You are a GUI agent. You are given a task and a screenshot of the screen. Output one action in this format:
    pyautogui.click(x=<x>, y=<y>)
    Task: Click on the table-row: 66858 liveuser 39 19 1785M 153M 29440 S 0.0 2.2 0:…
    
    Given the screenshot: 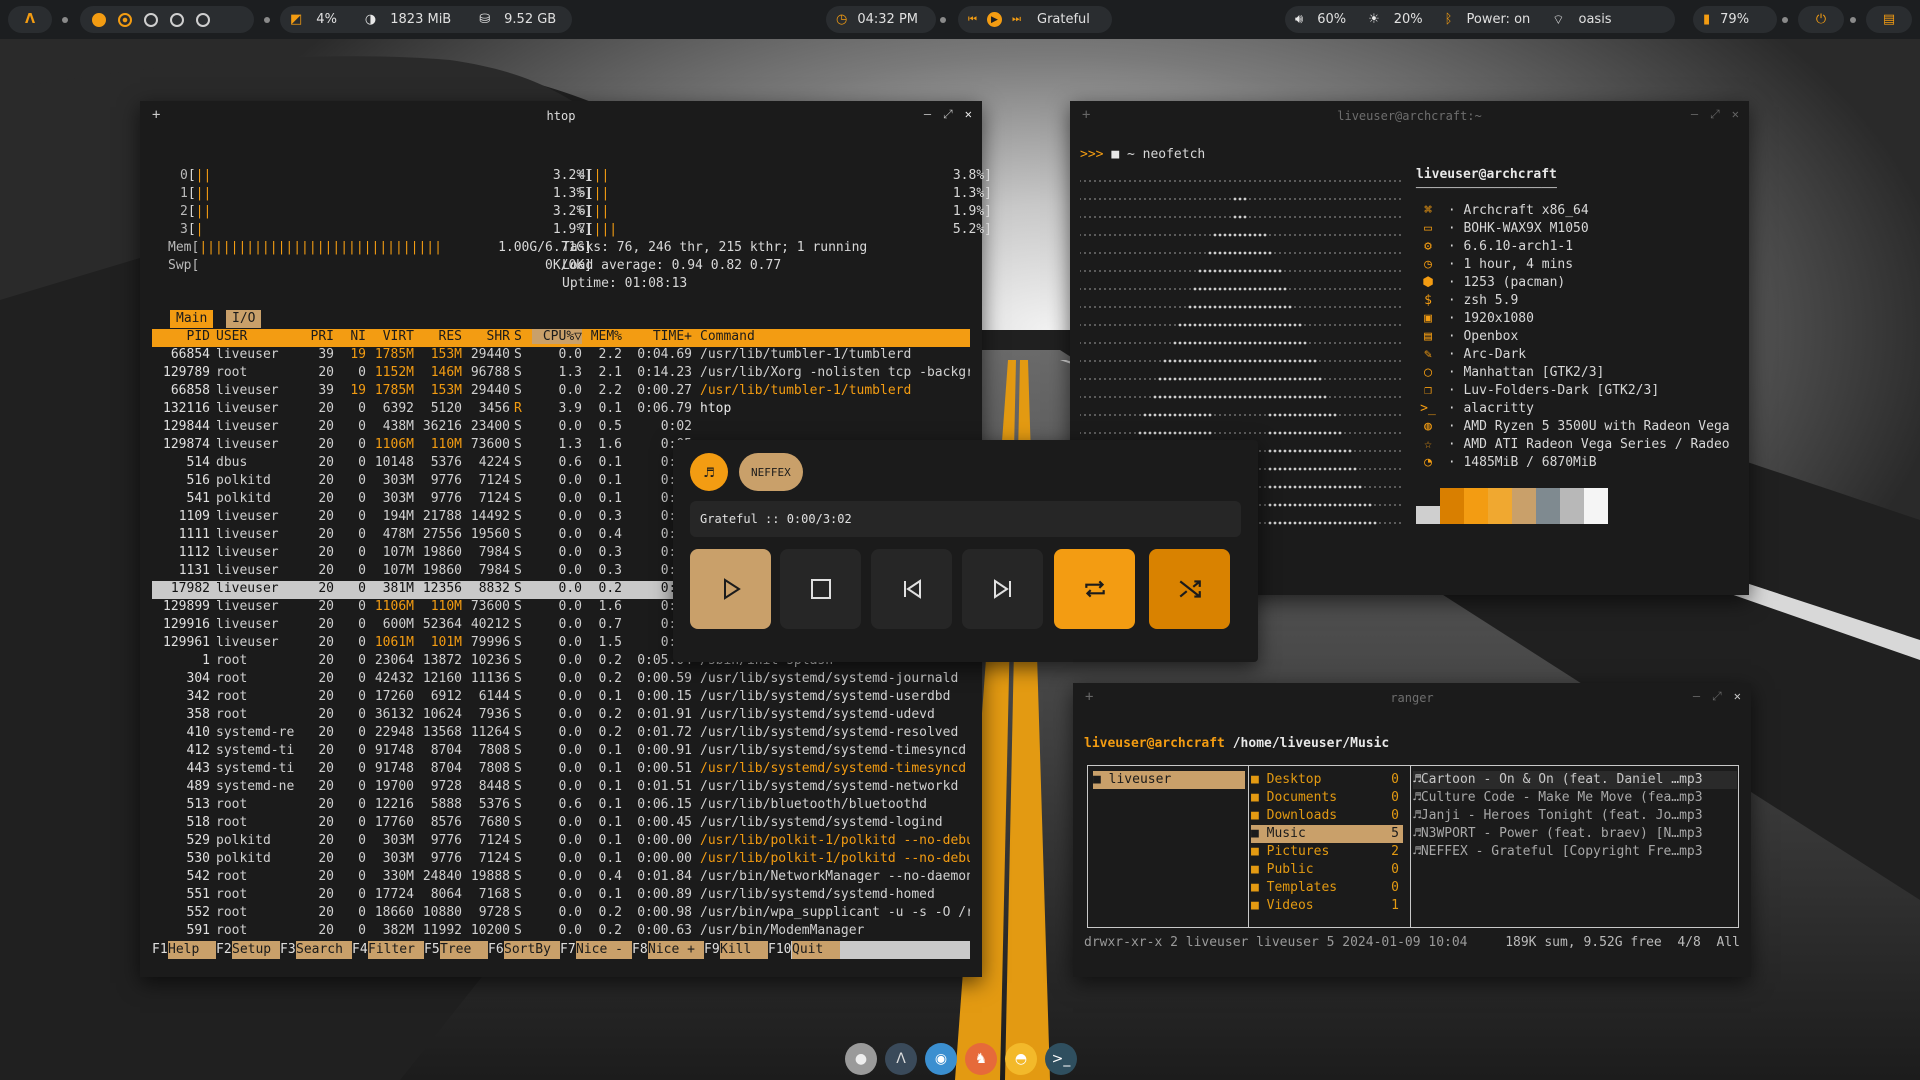 What is the action you would take?
    pyautogui.click(x=561, y=392)
    